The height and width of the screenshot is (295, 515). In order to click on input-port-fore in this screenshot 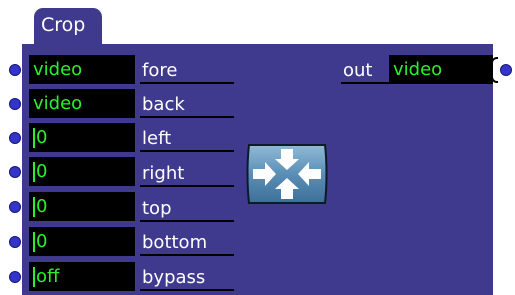, I will do `click(15, 70)`.